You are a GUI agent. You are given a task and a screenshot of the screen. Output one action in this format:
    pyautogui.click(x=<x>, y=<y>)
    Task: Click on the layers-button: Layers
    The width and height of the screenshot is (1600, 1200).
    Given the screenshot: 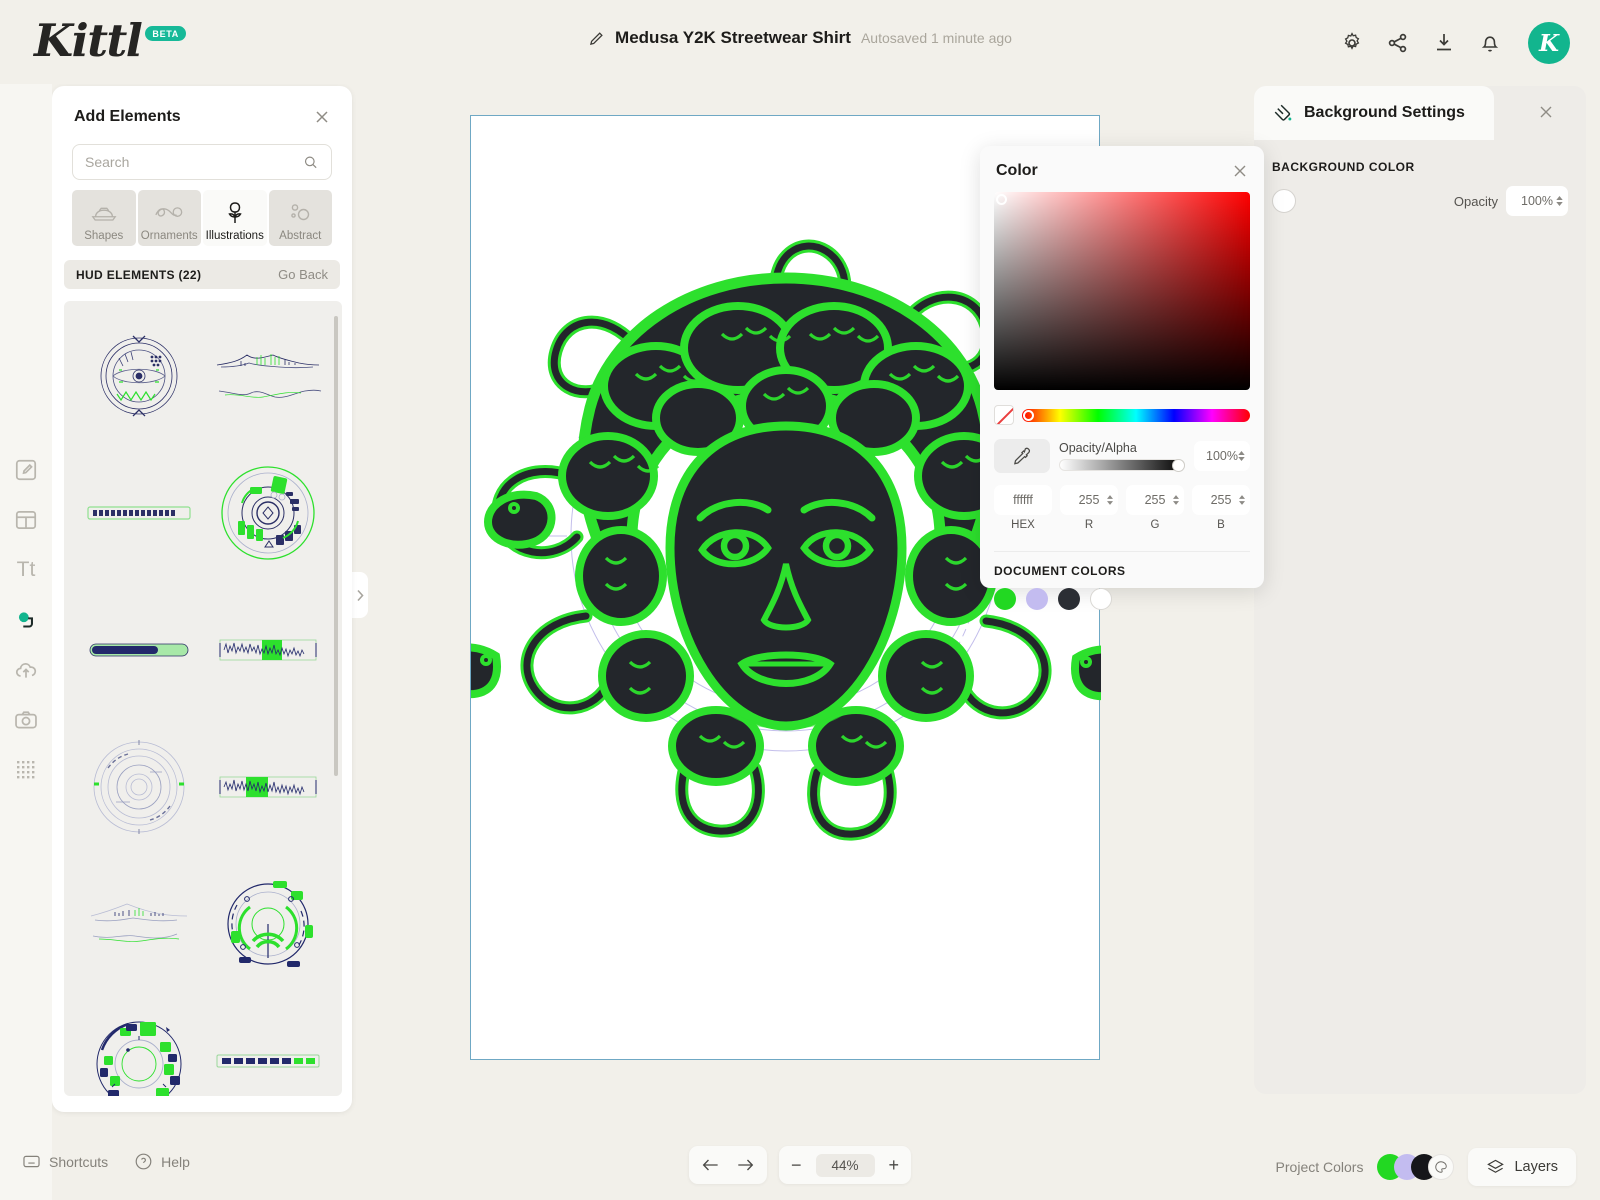 What is the action you would take?
    pyautogui.click(x=1522, y=1167)
    